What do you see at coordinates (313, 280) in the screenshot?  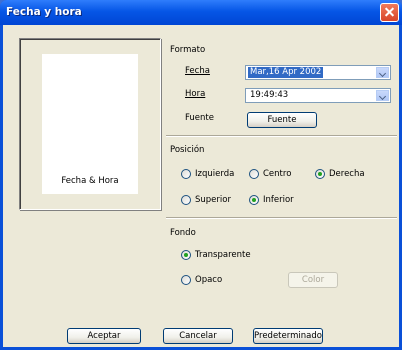 I see `color-button: Color` at bounding box center [313, 280].